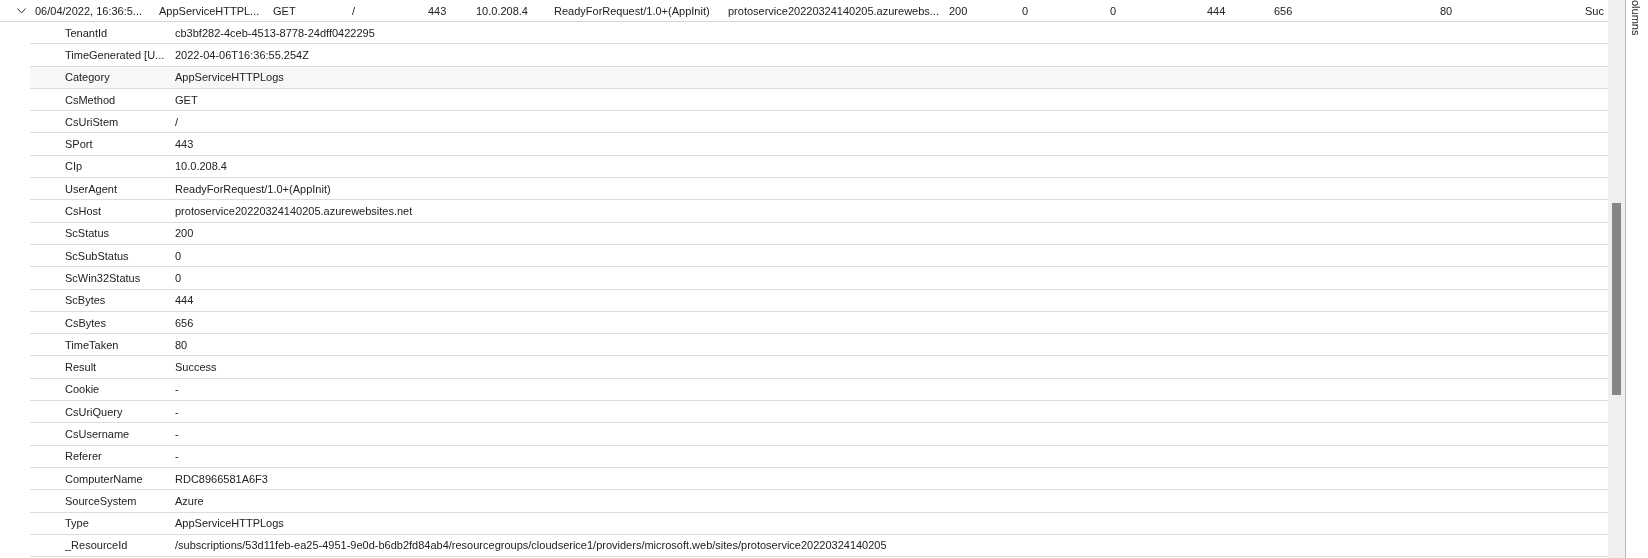 The width and height of the screenshot is (1648, 558). Describe the element at coordinates (275, 32) in the screenshot. I see `field-value: cb3bf282-4ceb-4513-8778-24dff0422295` at that location.